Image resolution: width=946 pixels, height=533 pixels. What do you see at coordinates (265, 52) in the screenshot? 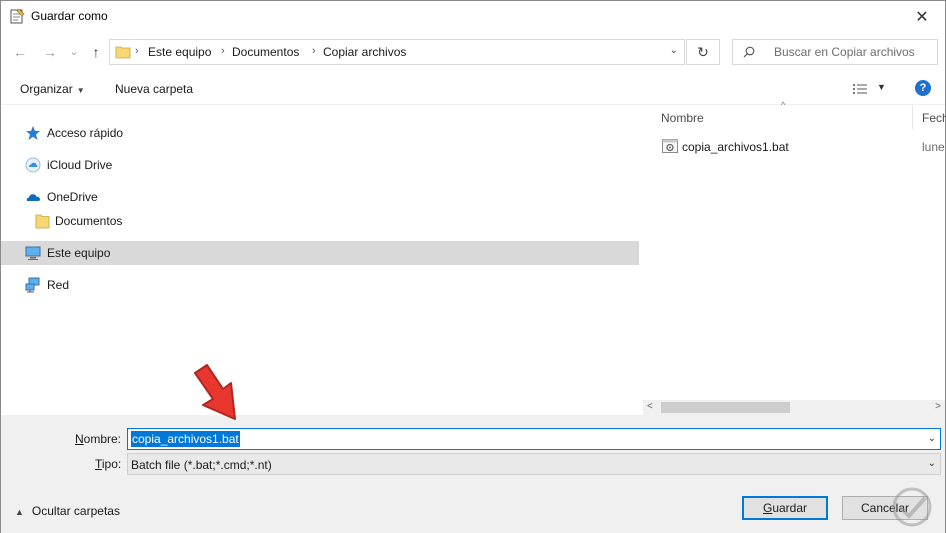
I see `breadcrumb-documentos: Documentos` at bounding box center [265, 52].